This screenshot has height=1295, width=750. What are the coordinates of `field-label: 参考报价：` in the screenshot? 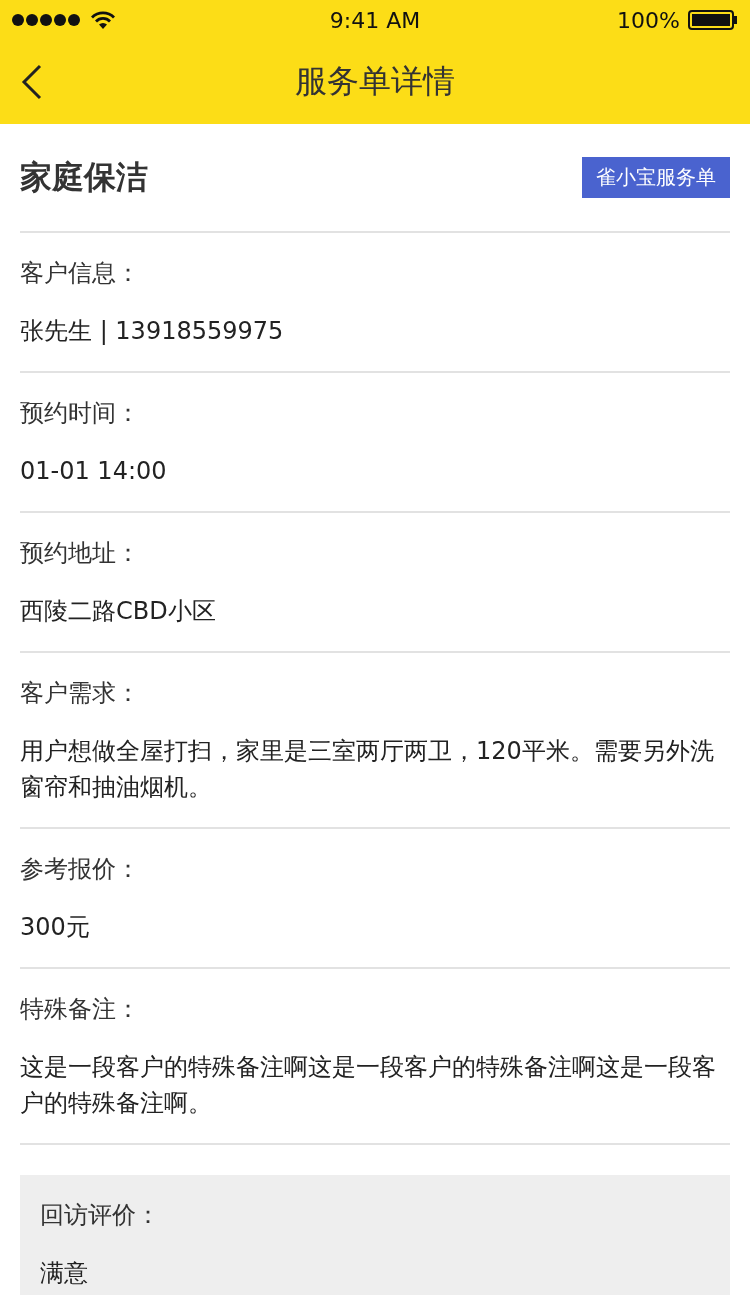 It's located at (80, 869).